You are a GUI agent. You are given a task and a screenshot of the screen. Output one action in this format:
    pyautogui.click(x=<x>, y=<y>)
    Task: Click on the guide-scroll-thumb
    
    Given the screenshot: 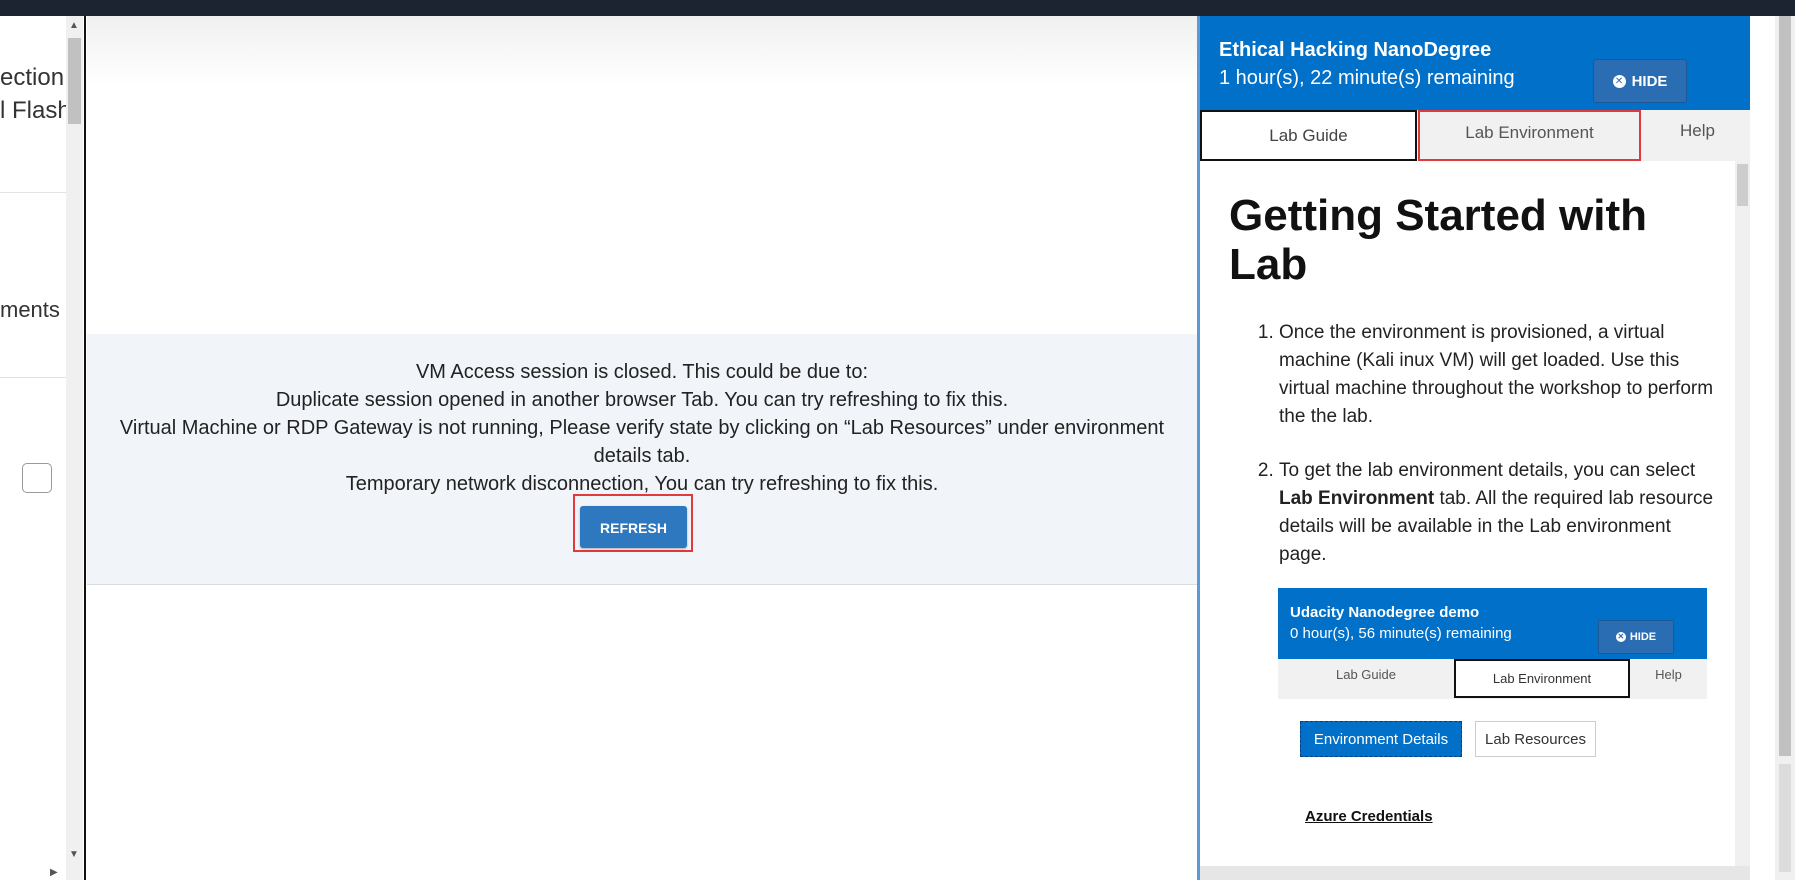 What is the action you would take?
    pyautogui.click(x=1742, y=185)
    